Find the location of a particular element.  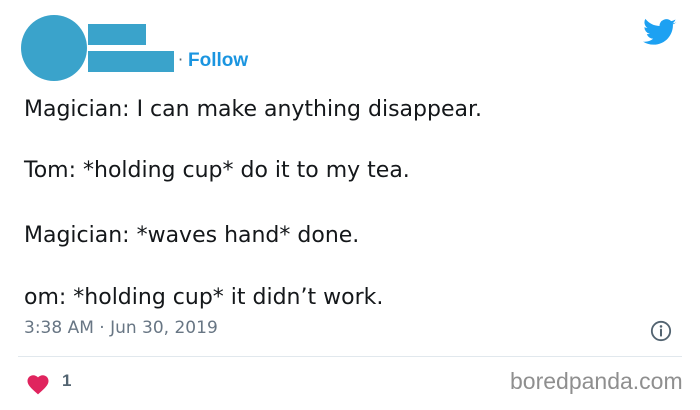

divider is located at coordinates (350, 356).